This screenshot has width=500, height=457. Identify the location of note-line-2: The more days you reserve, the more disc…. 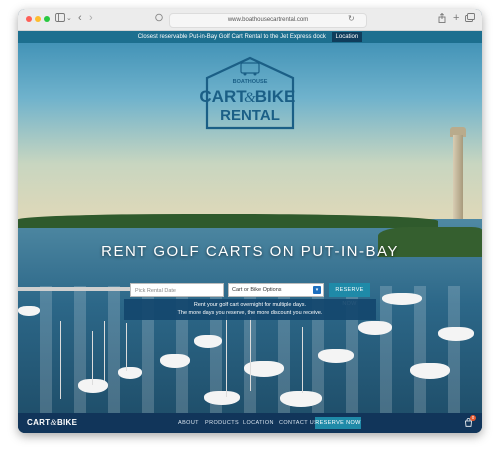
(250, 313).